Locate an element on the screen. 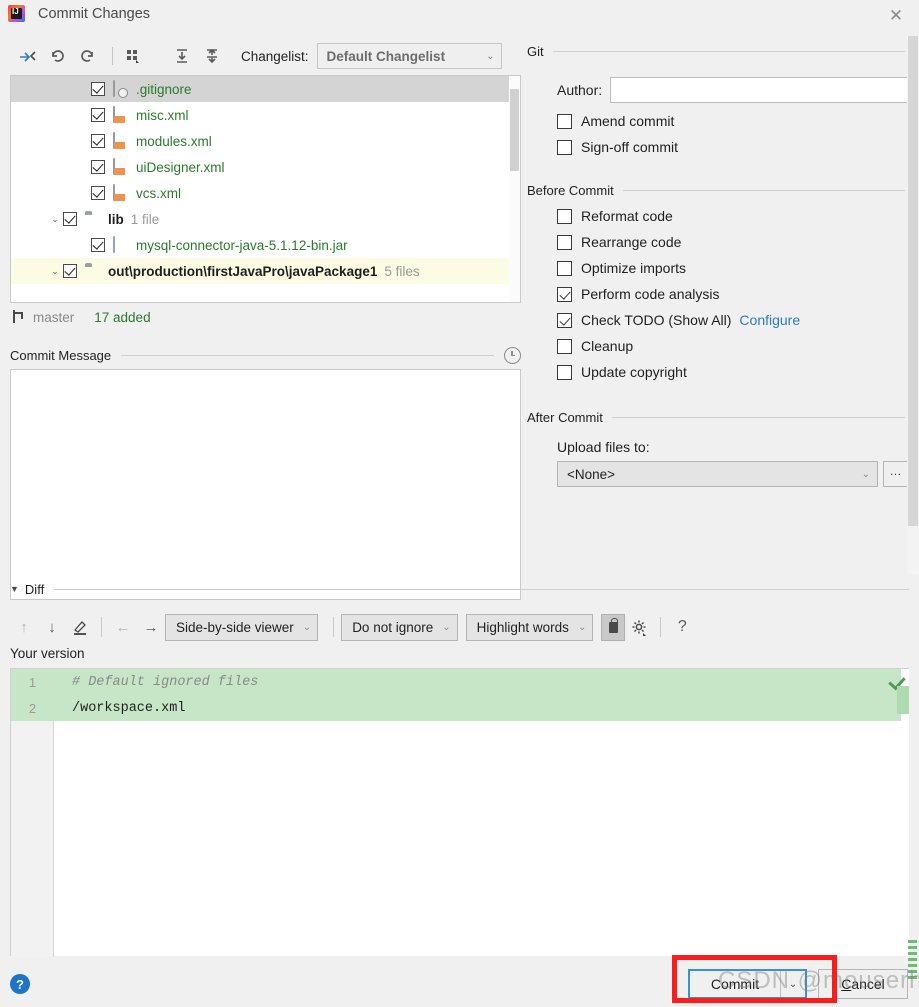 This screenshot has height=1007, width=919. sign-off-commit-checkbox is located at coordinates (564, 147).